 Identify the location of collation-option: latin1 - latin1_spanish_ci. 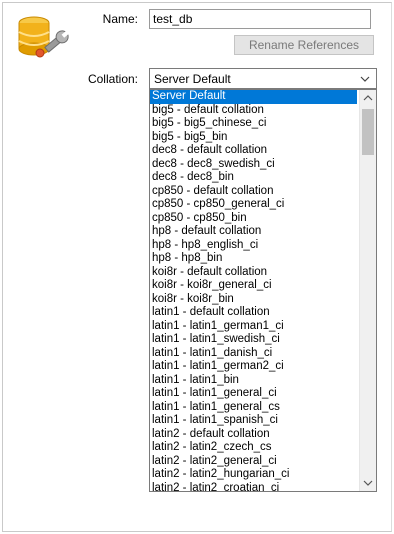
(253, 421).